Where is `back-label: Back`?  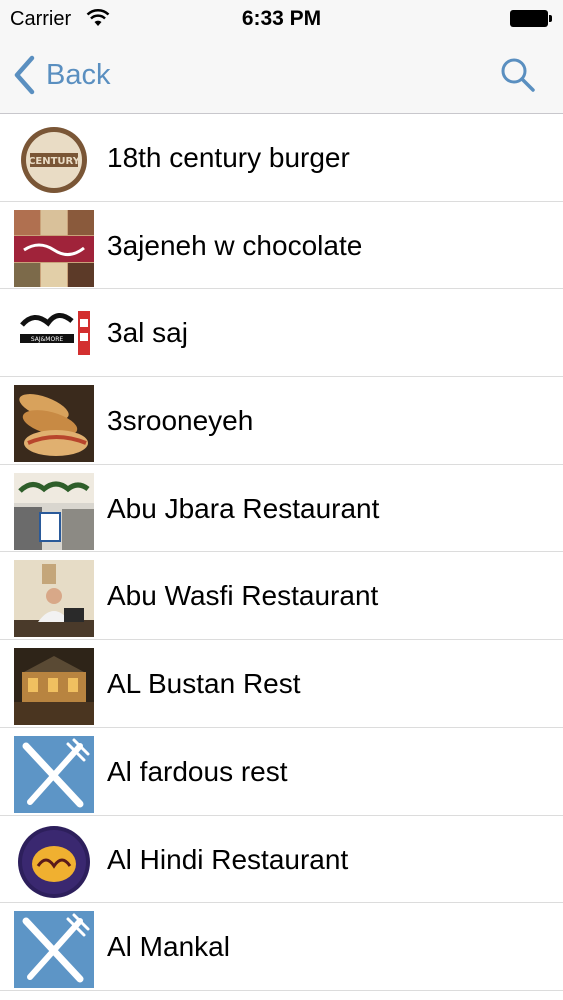
back-label: Back is located at coordinates (78, 74).